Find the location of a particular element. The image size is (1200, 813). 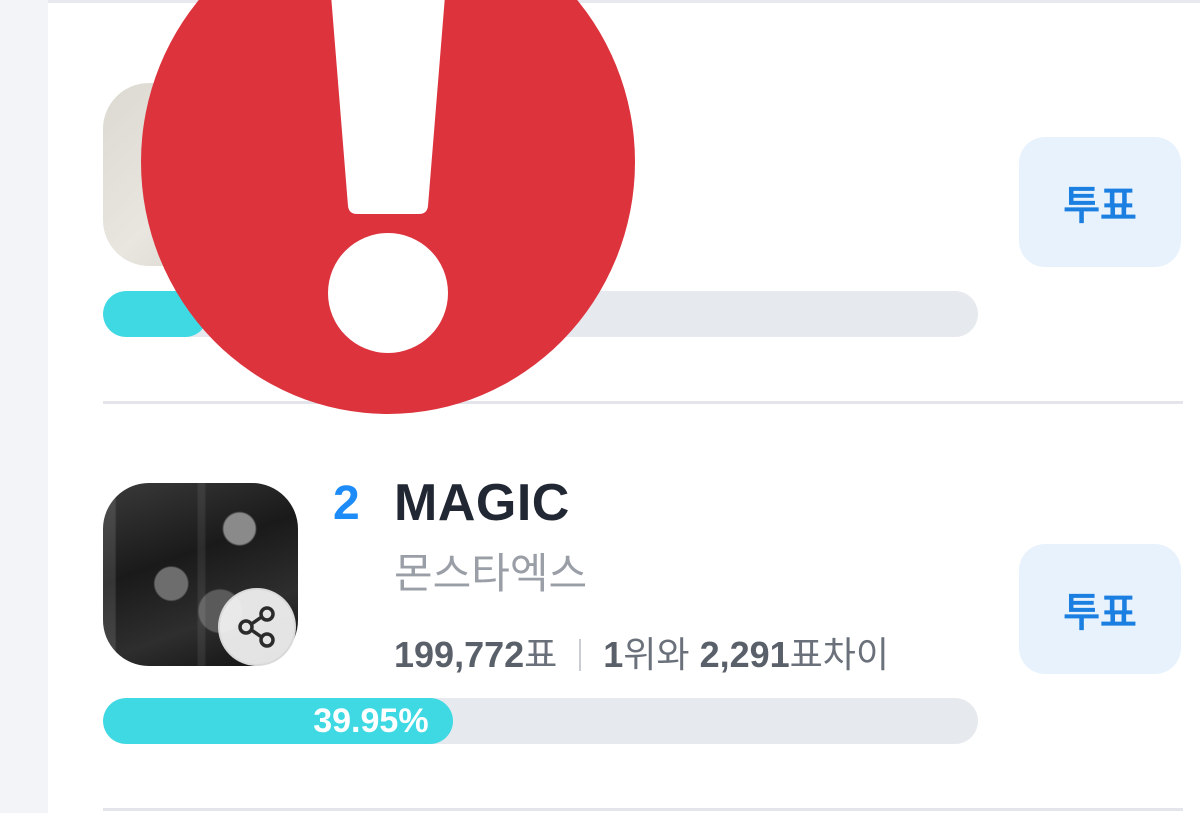

share-button is located at coordinates (257, 627).